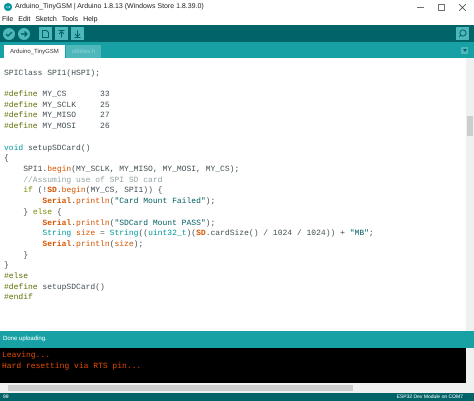  Describe the element at coordinates (237, 388) in the screenshot. I see `horizontal-scrollbar` at that location.